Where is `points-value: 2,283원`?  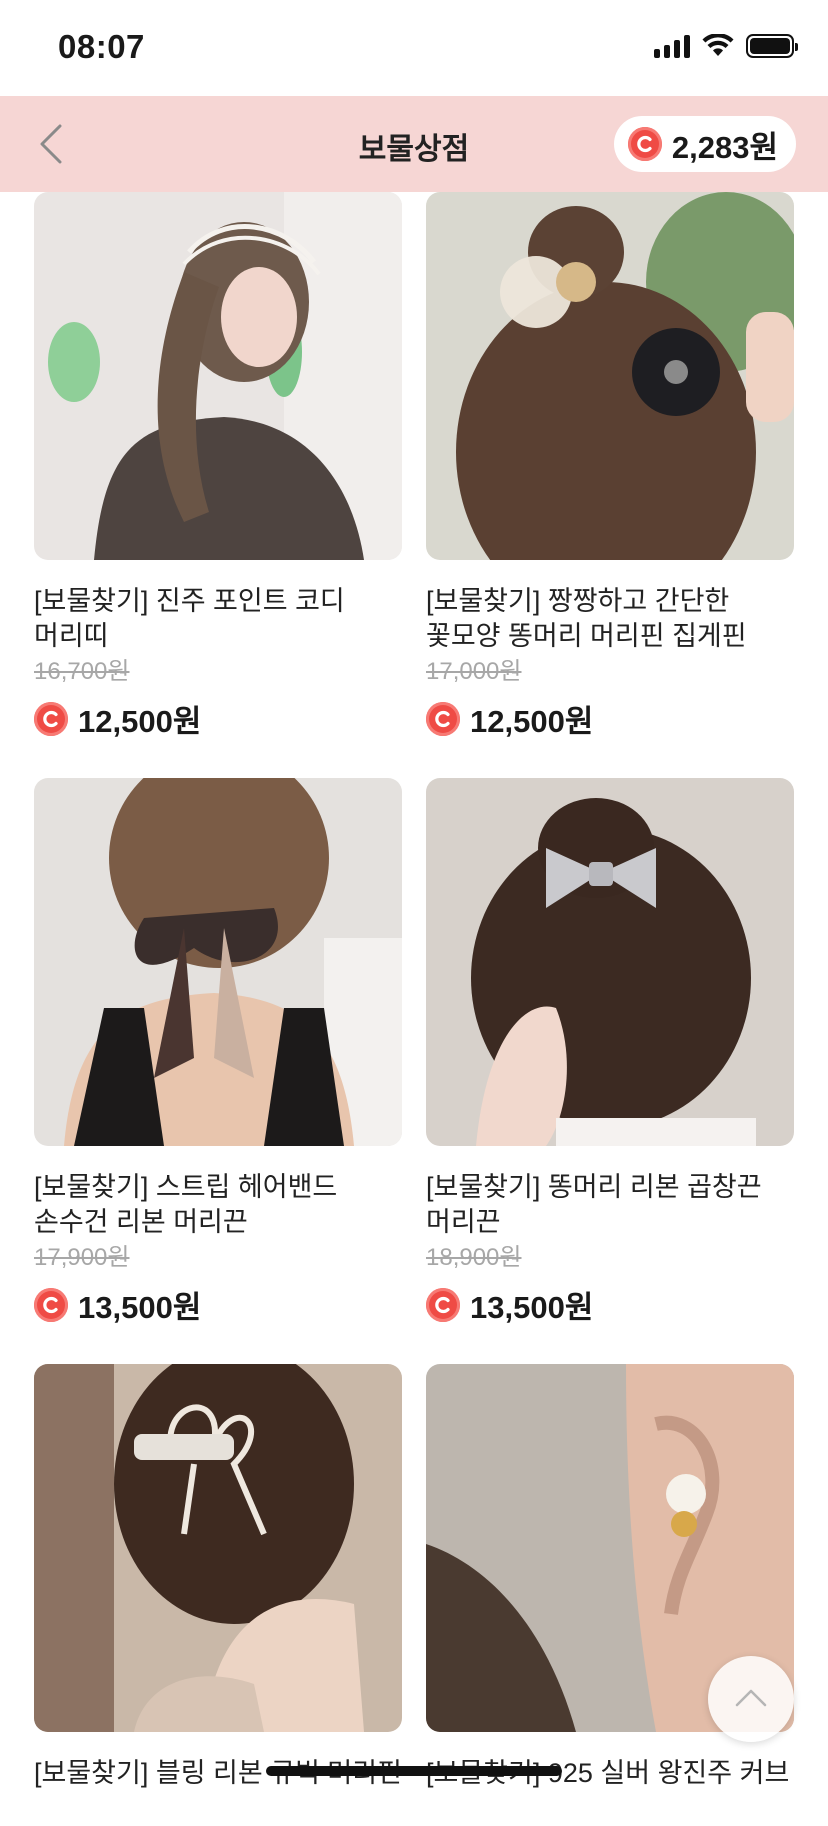
points-value: 2,283원 is located at coordinates (724, 147).